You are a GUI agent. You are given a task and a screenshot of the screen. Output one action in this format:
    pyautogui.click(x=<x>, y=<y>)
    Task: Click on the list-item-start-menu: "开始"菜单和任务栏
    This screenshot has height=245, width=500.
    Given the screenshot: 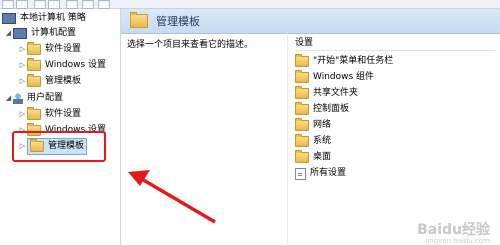 What is the action you would take?
    pyautogui.click(x=344, y=61)
    